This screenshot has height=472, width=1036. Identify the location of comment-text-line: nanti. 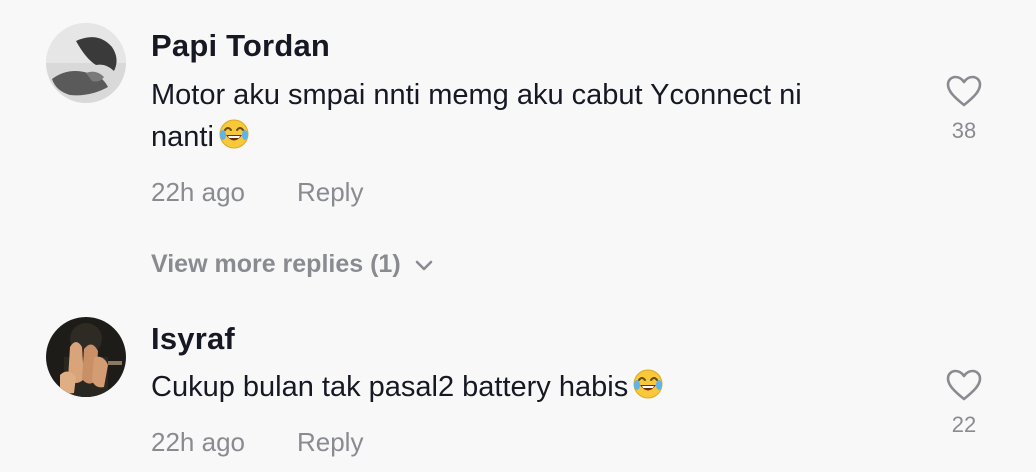
(182, 137).